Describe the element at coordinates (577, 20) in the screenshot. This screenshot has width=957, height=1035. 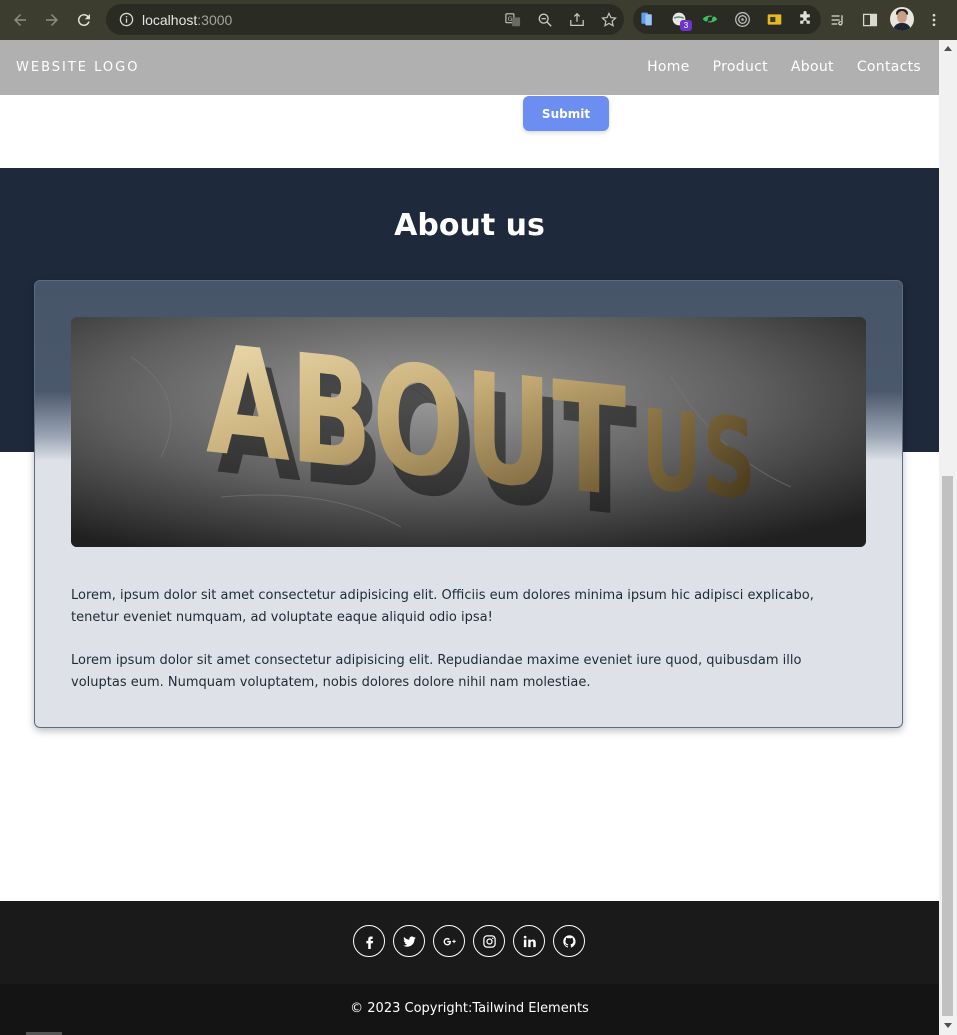
I see `share-icon` at that location.